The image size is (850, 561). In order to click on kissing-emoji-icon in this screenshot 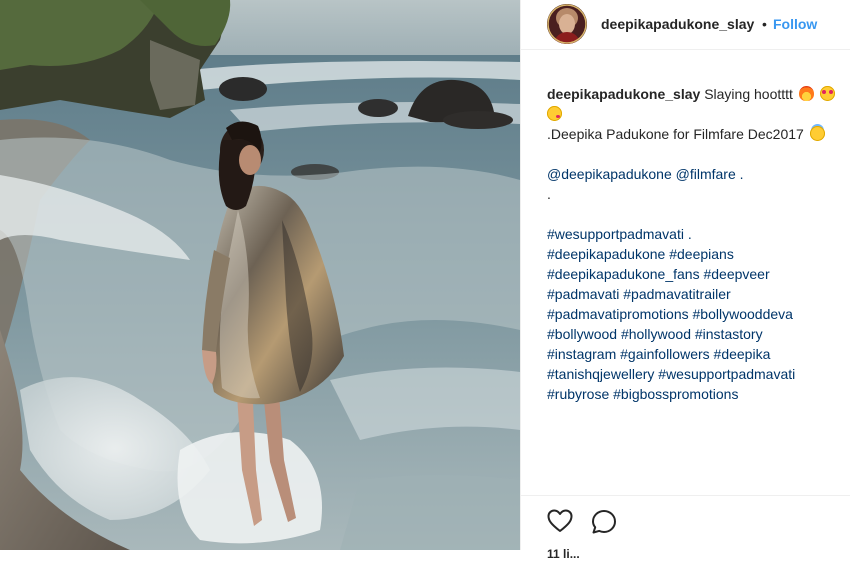, I will do `click(554, 113)`.